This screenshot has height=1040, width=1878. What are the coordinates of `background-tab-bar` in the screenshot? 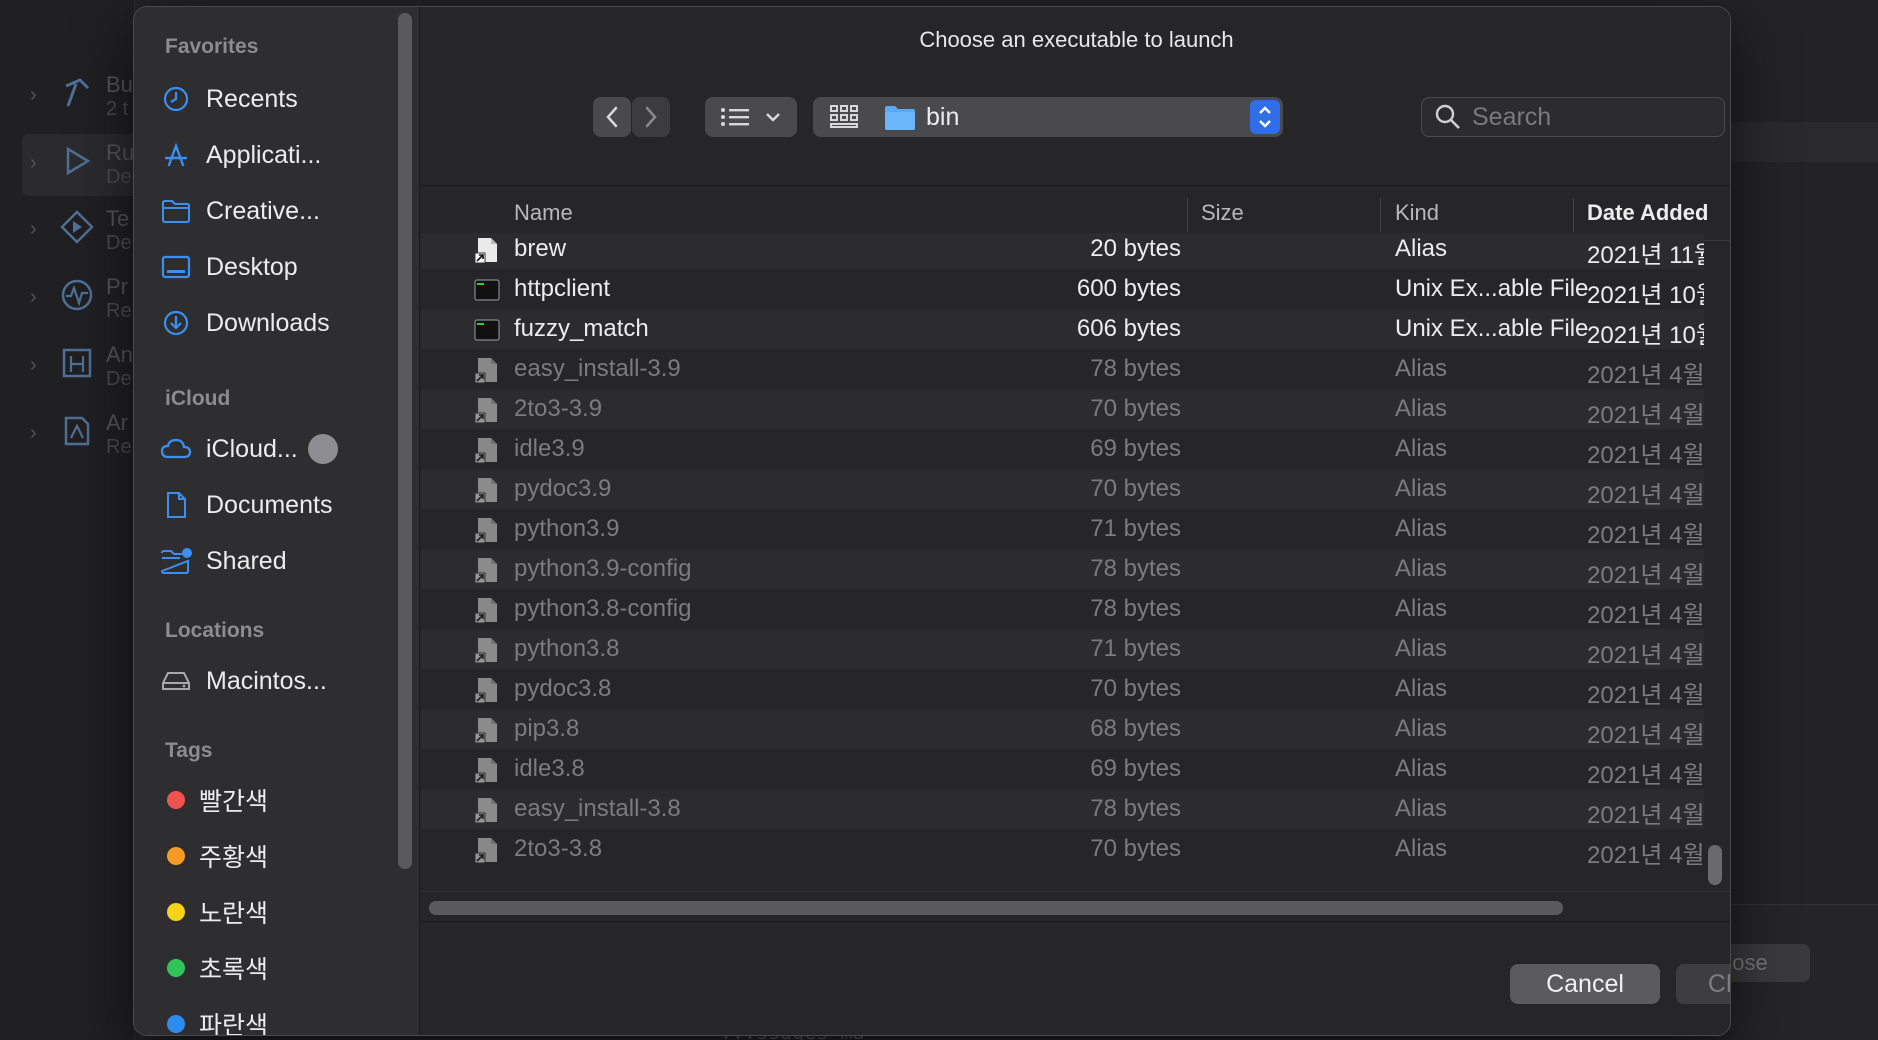 It's located at (1804, 142).